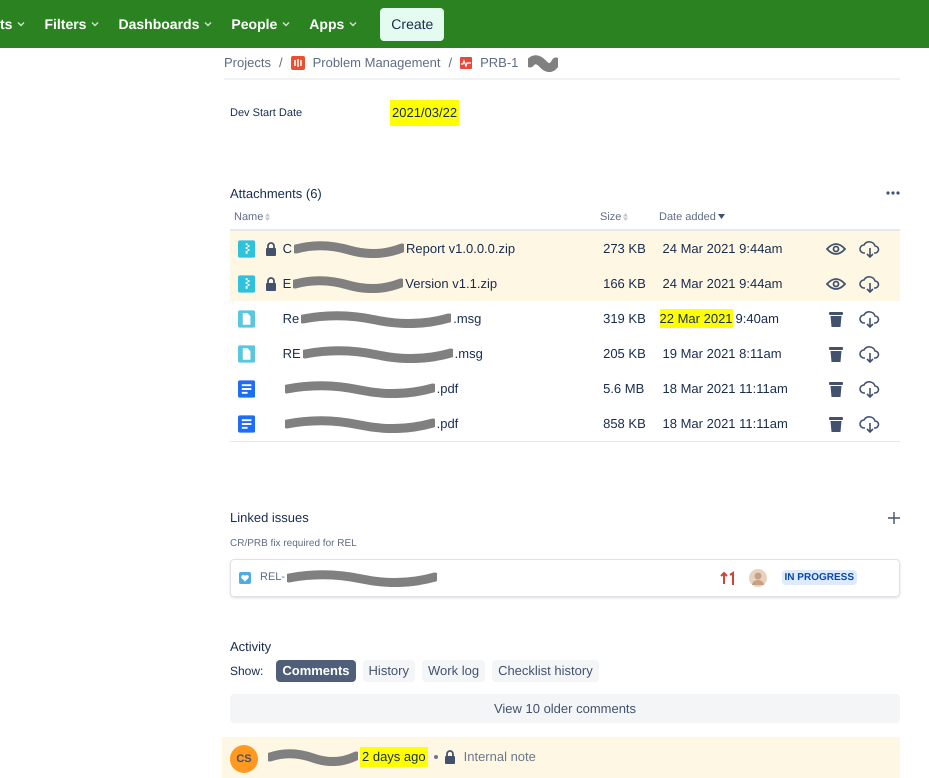 The height and width of the screenshot is (778, 929). What do you see at coordinates (294, 543) in the screenshot?
I see `link-relation-label: CR/PRB fix required for REL` at bounding box center [294, 543].